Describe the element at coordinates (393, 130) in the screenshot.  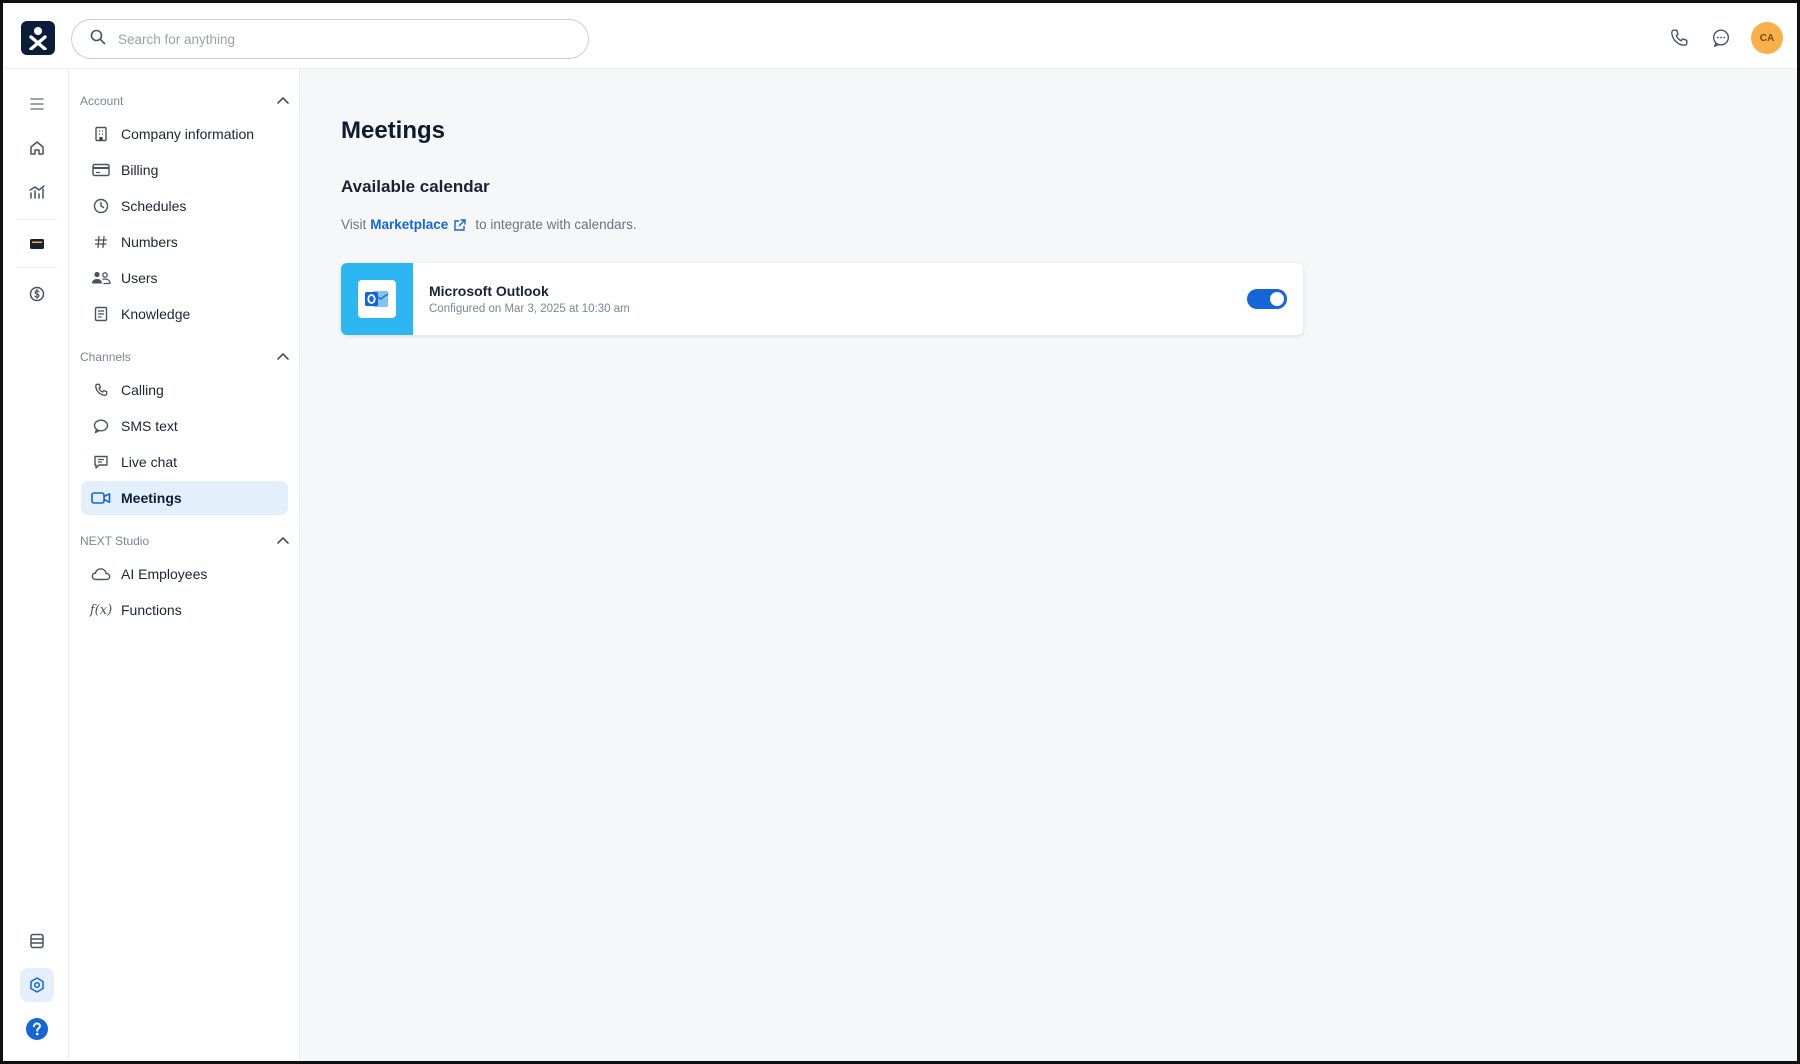
I see `page-title: Meetings` at that location.